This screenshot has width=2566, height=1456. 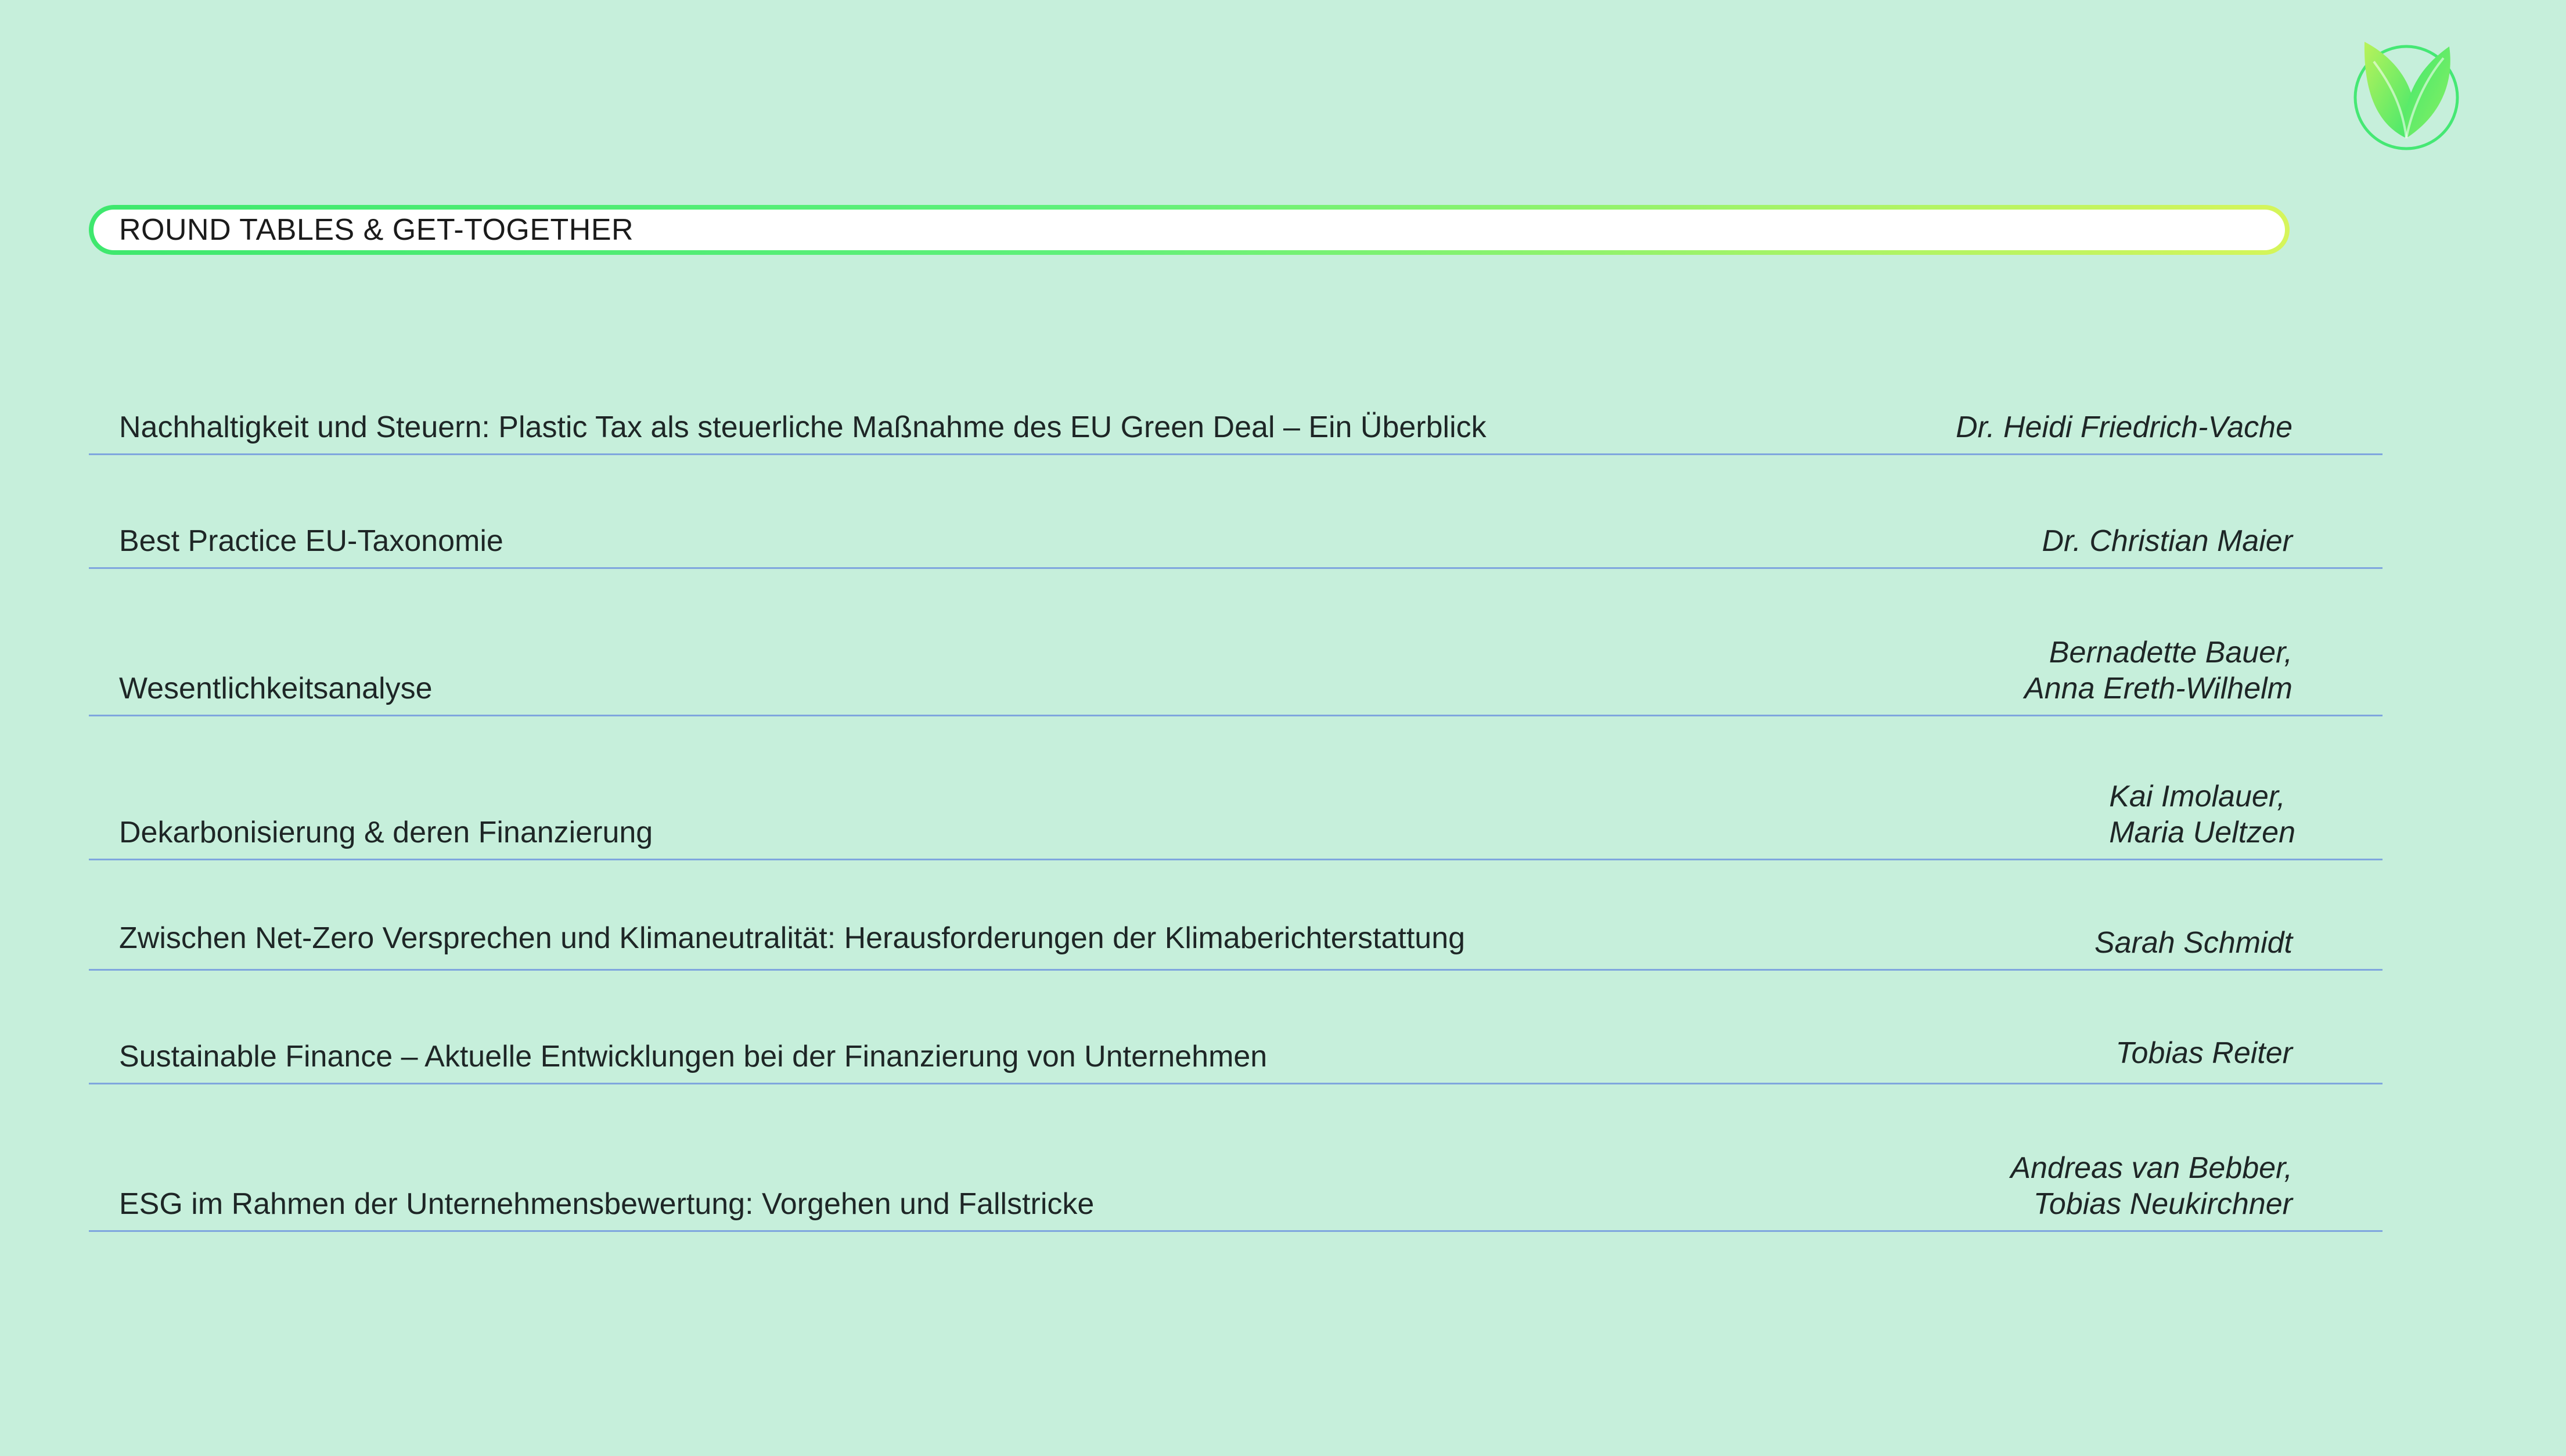 I want to click on speaker-name: Anna Ereth-Wilhelm, so click(x=2158, y=688).